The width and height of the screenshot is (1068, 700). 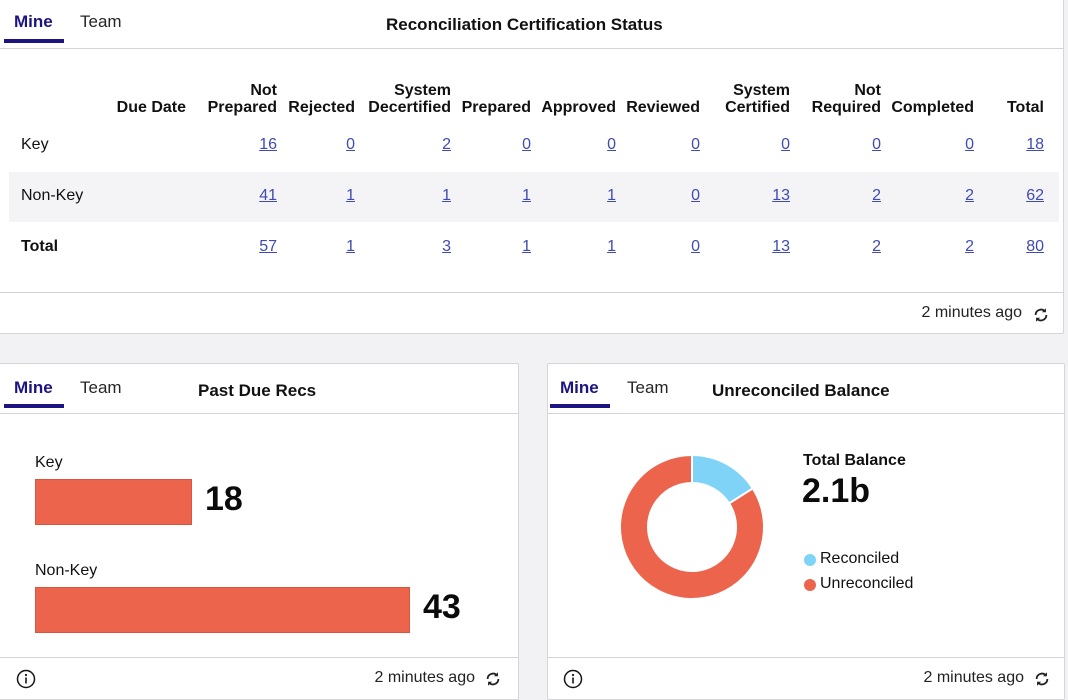 What do you see at coordinates (524, 24) in the screenshot?
I see `panel-title: Reconciliation Certification Status` at bounding box center [524, 24].